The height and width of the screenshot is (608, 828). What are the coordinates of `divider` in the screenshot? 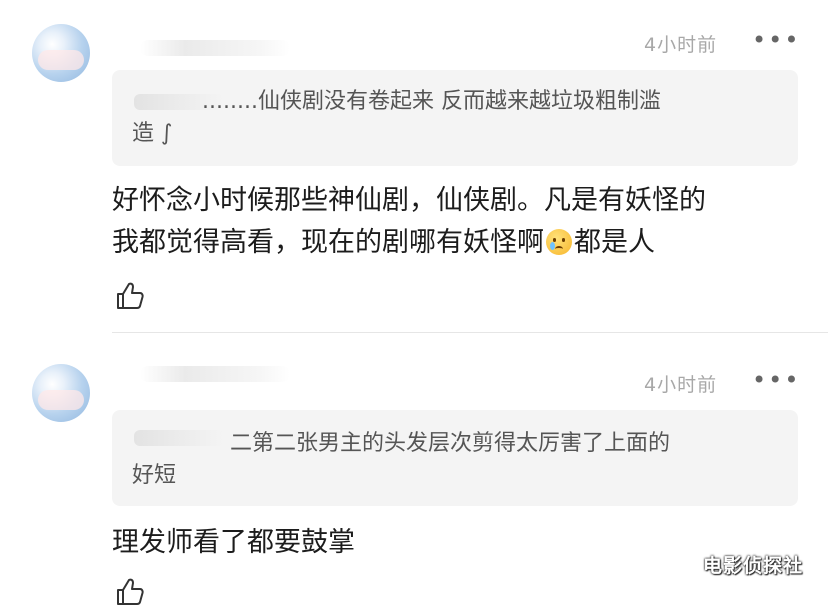 It's located at (470, 332).